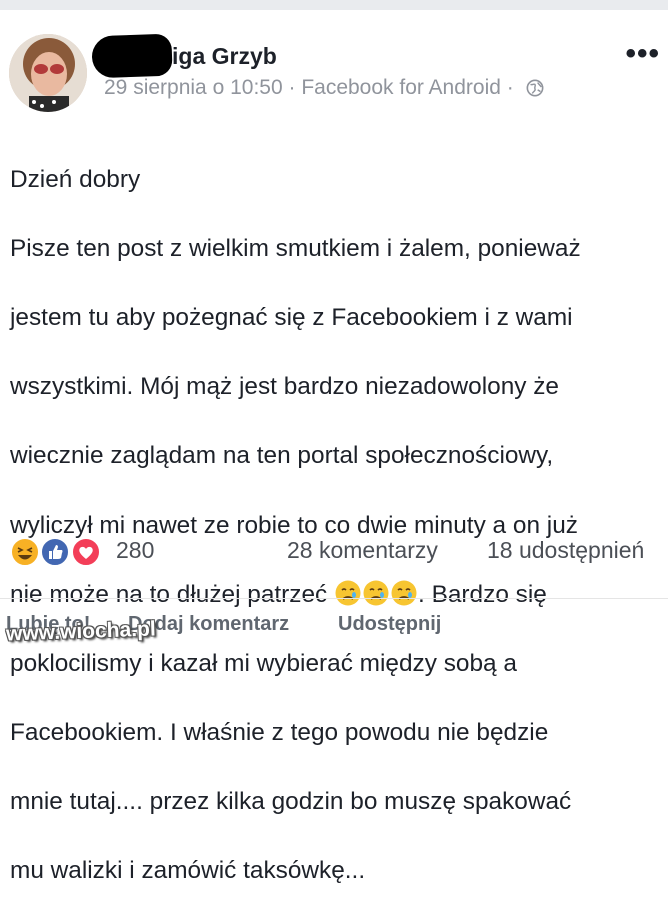 This screenshot has width=668, height=924. What do you see at coordinates (334, 5) in the screenshot?
I see `top-divider` at bounding box center [334, 5].